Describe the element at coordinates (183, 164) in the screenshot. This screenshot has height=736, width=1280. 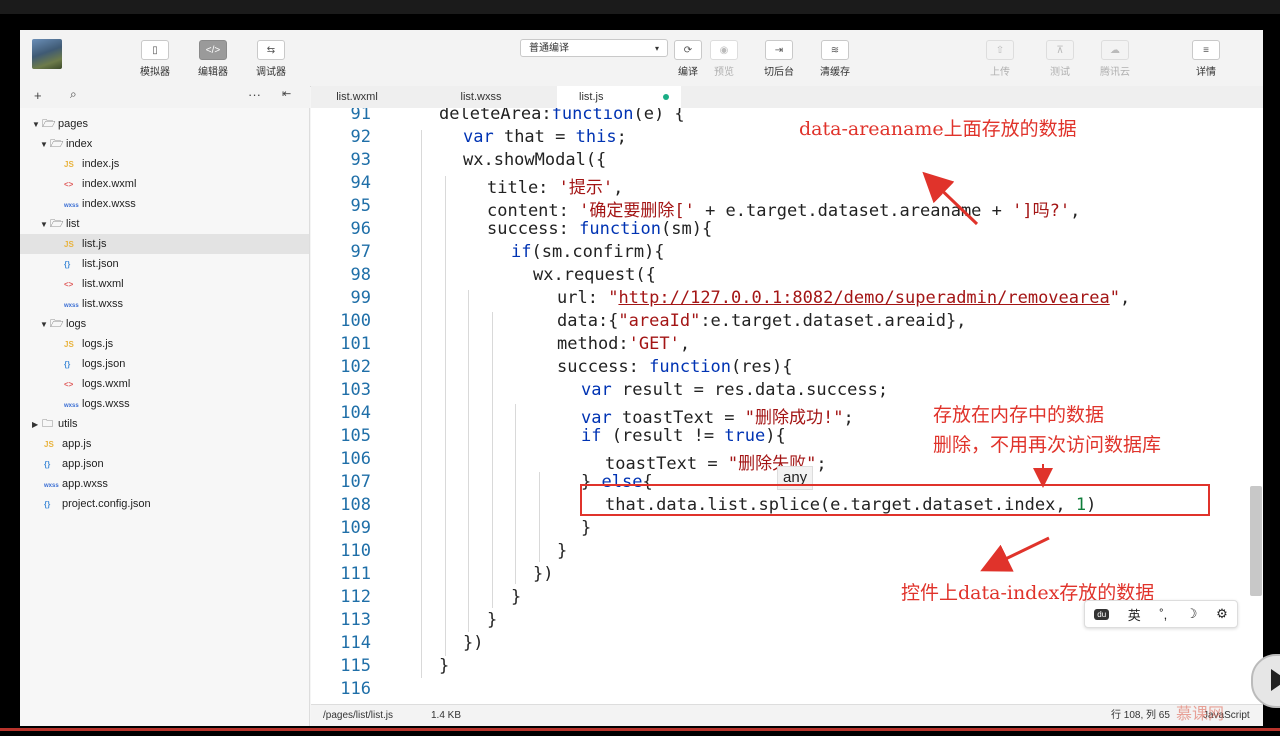
I see `tree-file: JS index.js` at that location.